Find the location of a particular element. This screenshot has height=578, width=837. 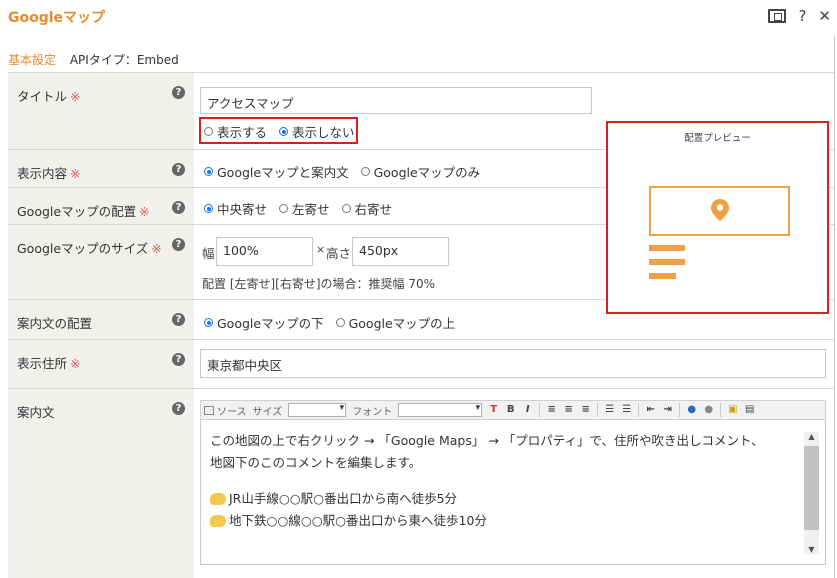

unlink-icon: ● is located at coordinates (708, 410).